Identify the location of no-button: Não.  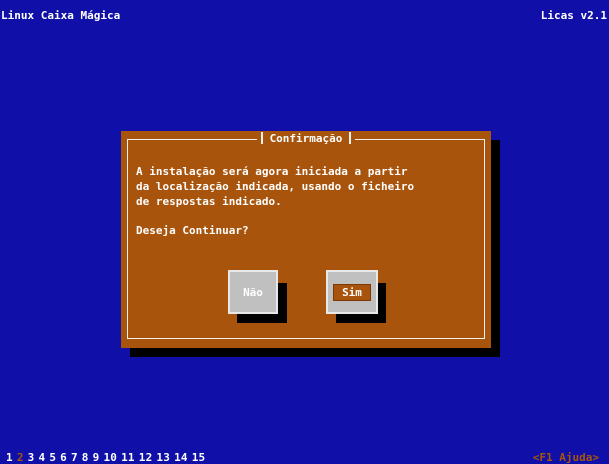
(253, 292).